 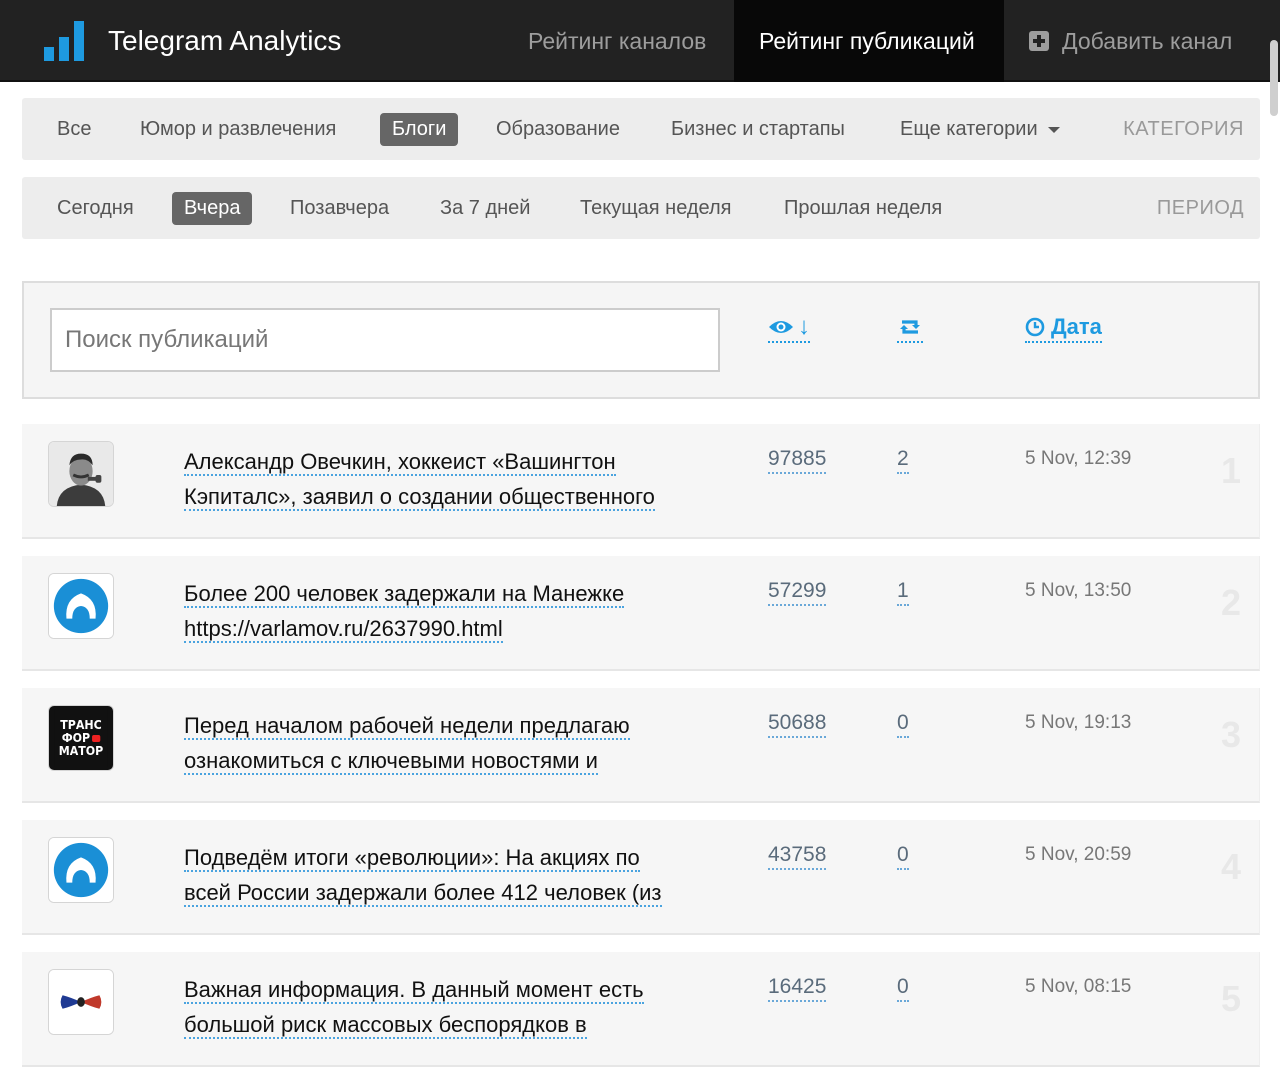 What do you see at coordinates (81, 738) in the screenshot?
I see `transformator-logo: ТРАНС ФОР МАТОР` at bounding box center [81, 738].